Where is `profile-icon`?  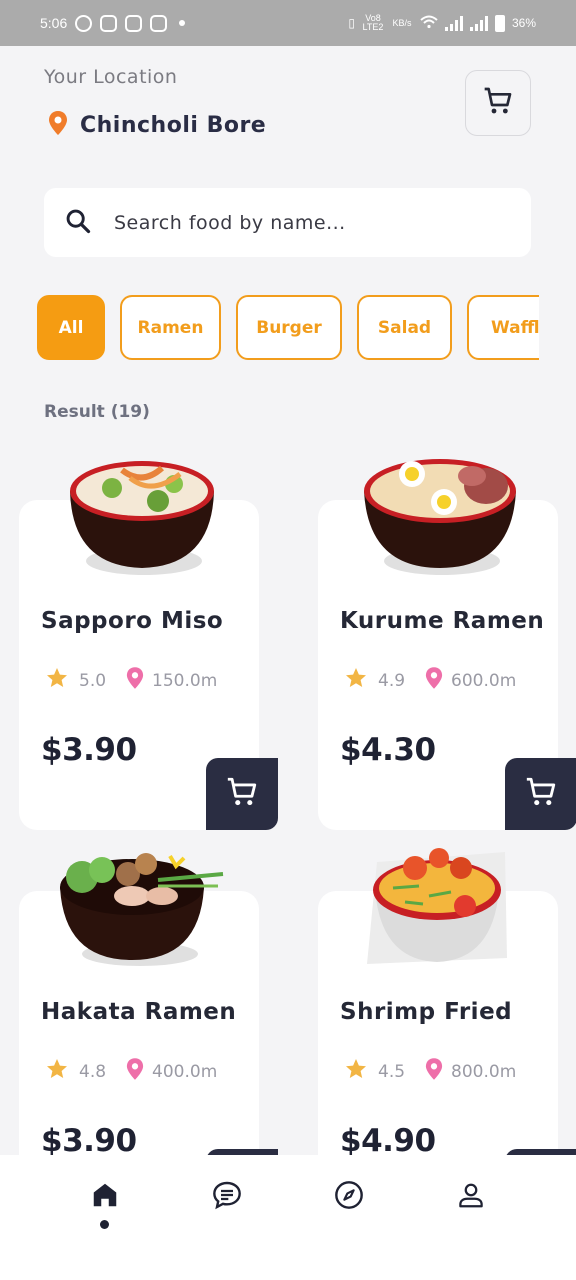
profile-icon is located at coordinates (471, 1197).